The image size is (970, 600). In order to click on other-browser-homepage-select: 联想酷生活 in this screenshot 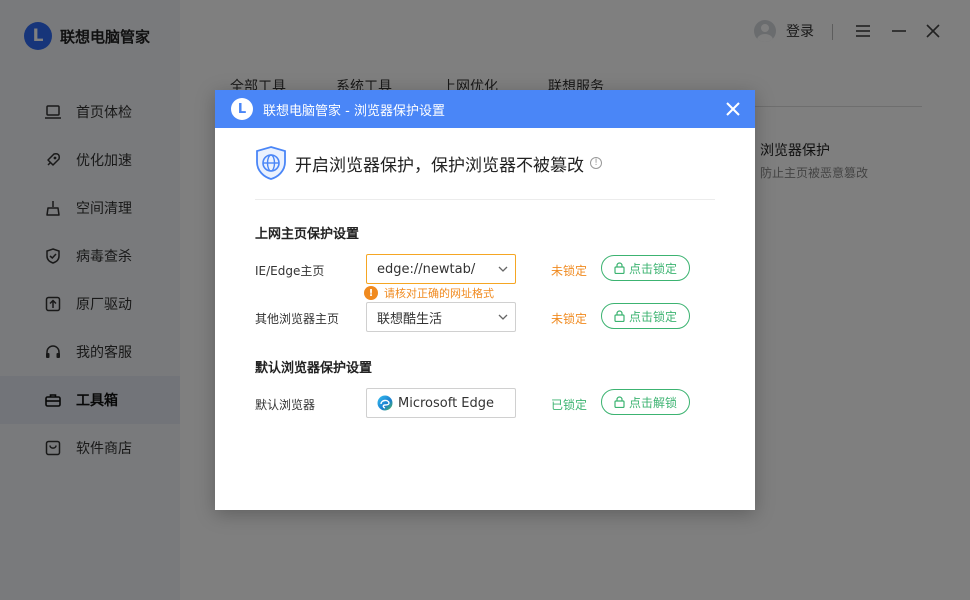, I will do `click(441, 317)`.